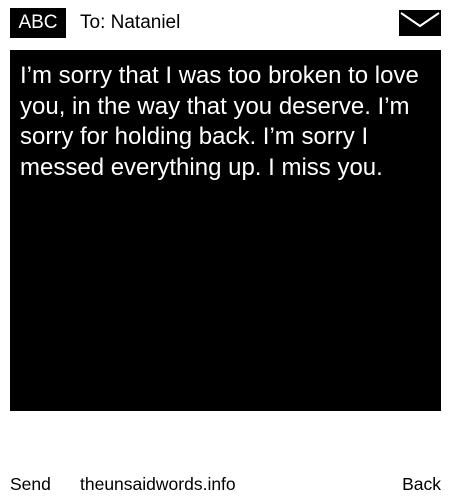 The height and width of the screenshot is (500, 450). What do you see at coordinates (421, 484) in the screenshot?
I see `back-button: Back` at bounding box center [421, 484].